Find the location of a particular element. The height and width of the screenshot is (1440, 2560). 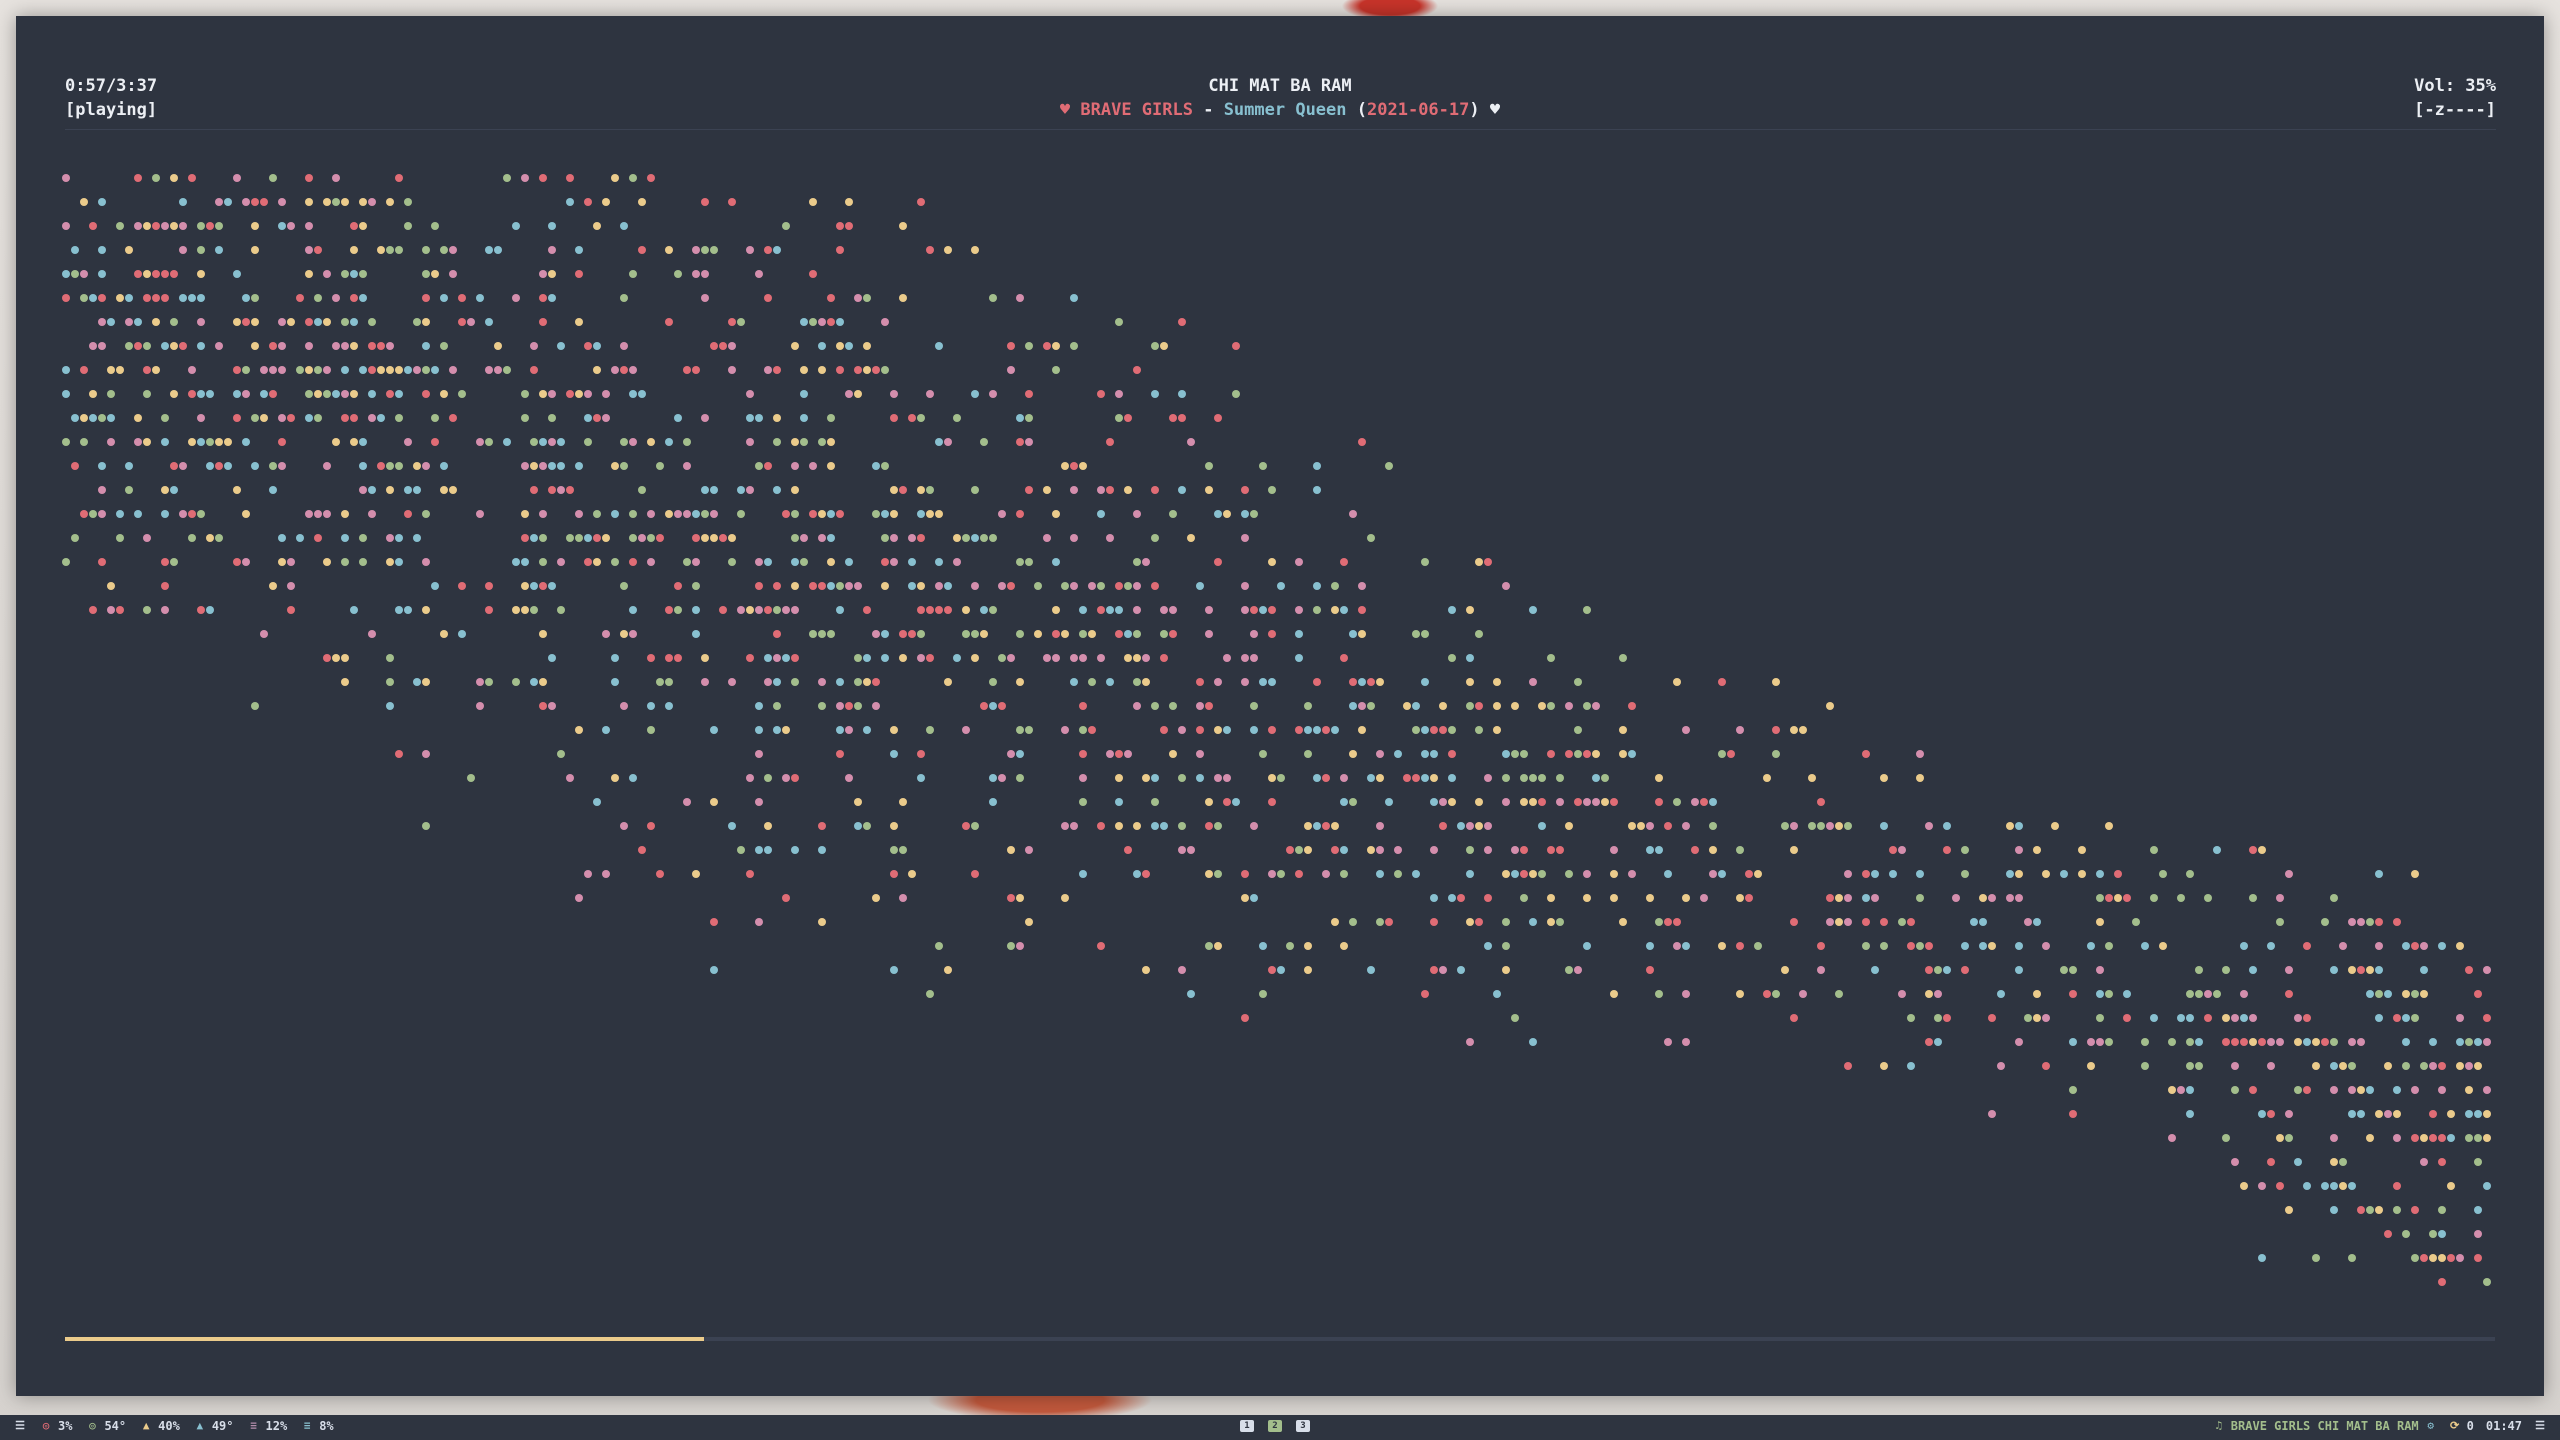

progress-bar is located at coordinates (1280, 1339).